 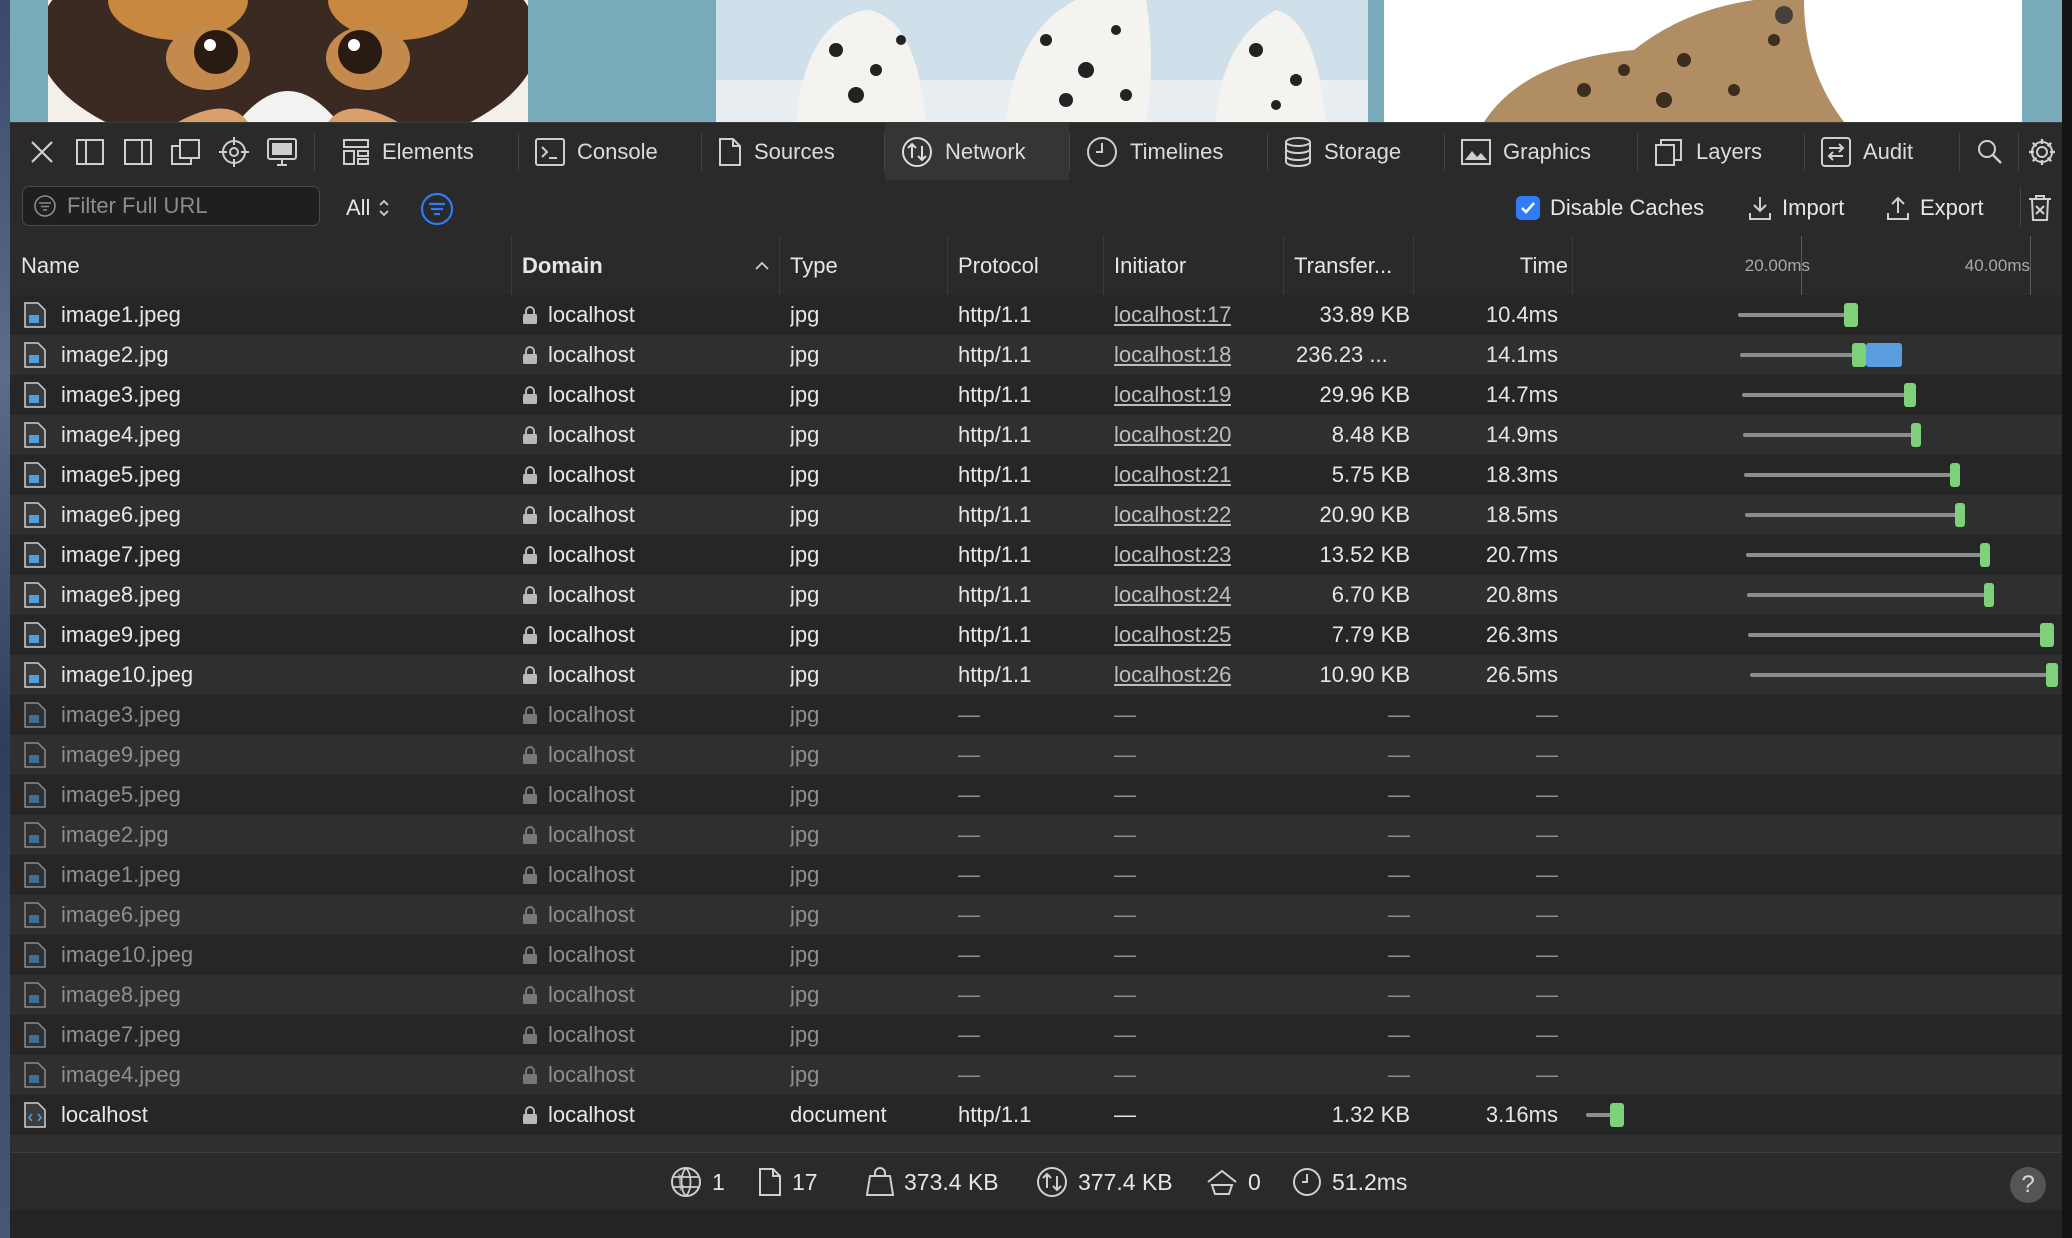 What do you see at coordinates (2028, 1185) in the screenshot?
I see `help-button: ?` at bounding box center [2028, 1185].